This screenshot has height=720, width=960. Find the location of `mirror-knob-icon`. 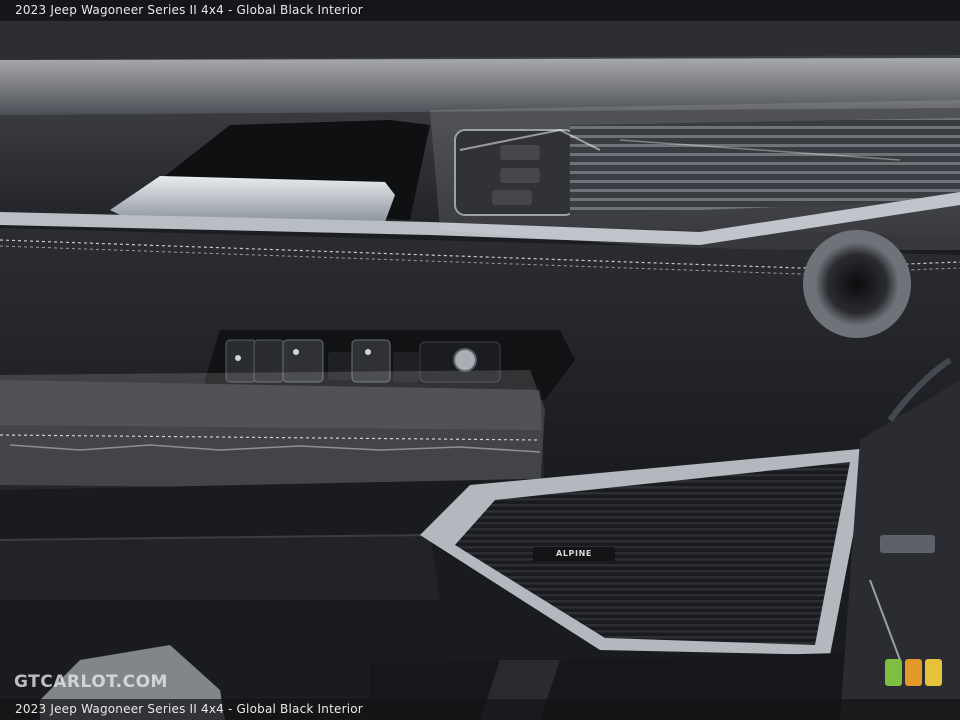

mirror-knob-icon is located at coordinates (465, 360).